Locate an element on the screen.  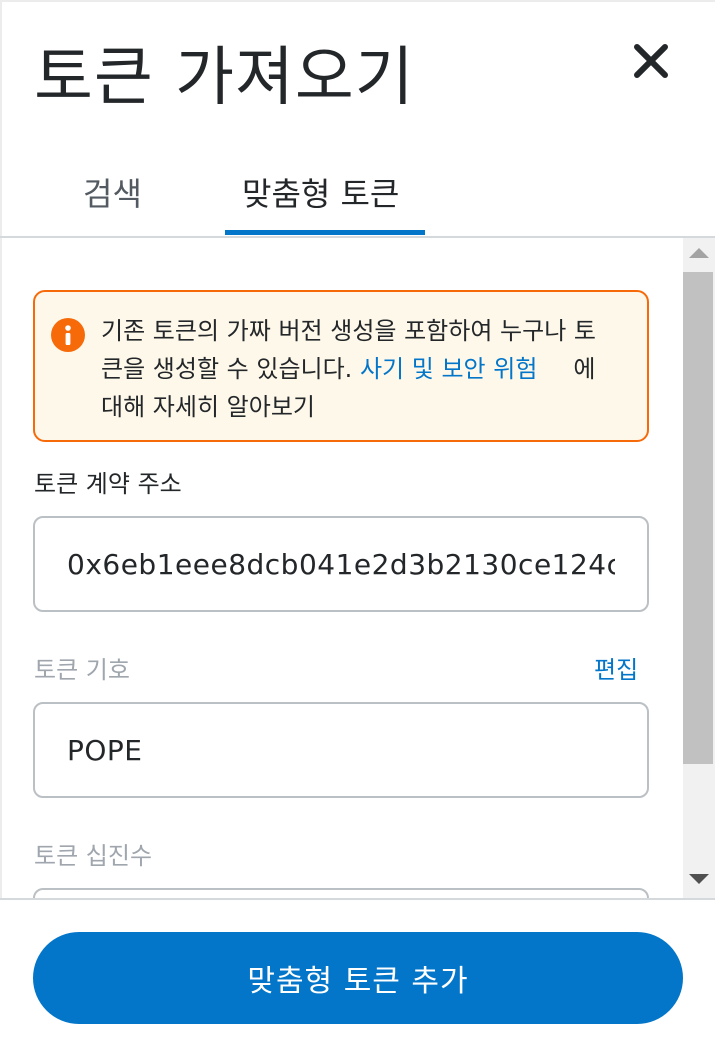
page-title: 토큰 가져오기 is located at coordinates (224, 78).